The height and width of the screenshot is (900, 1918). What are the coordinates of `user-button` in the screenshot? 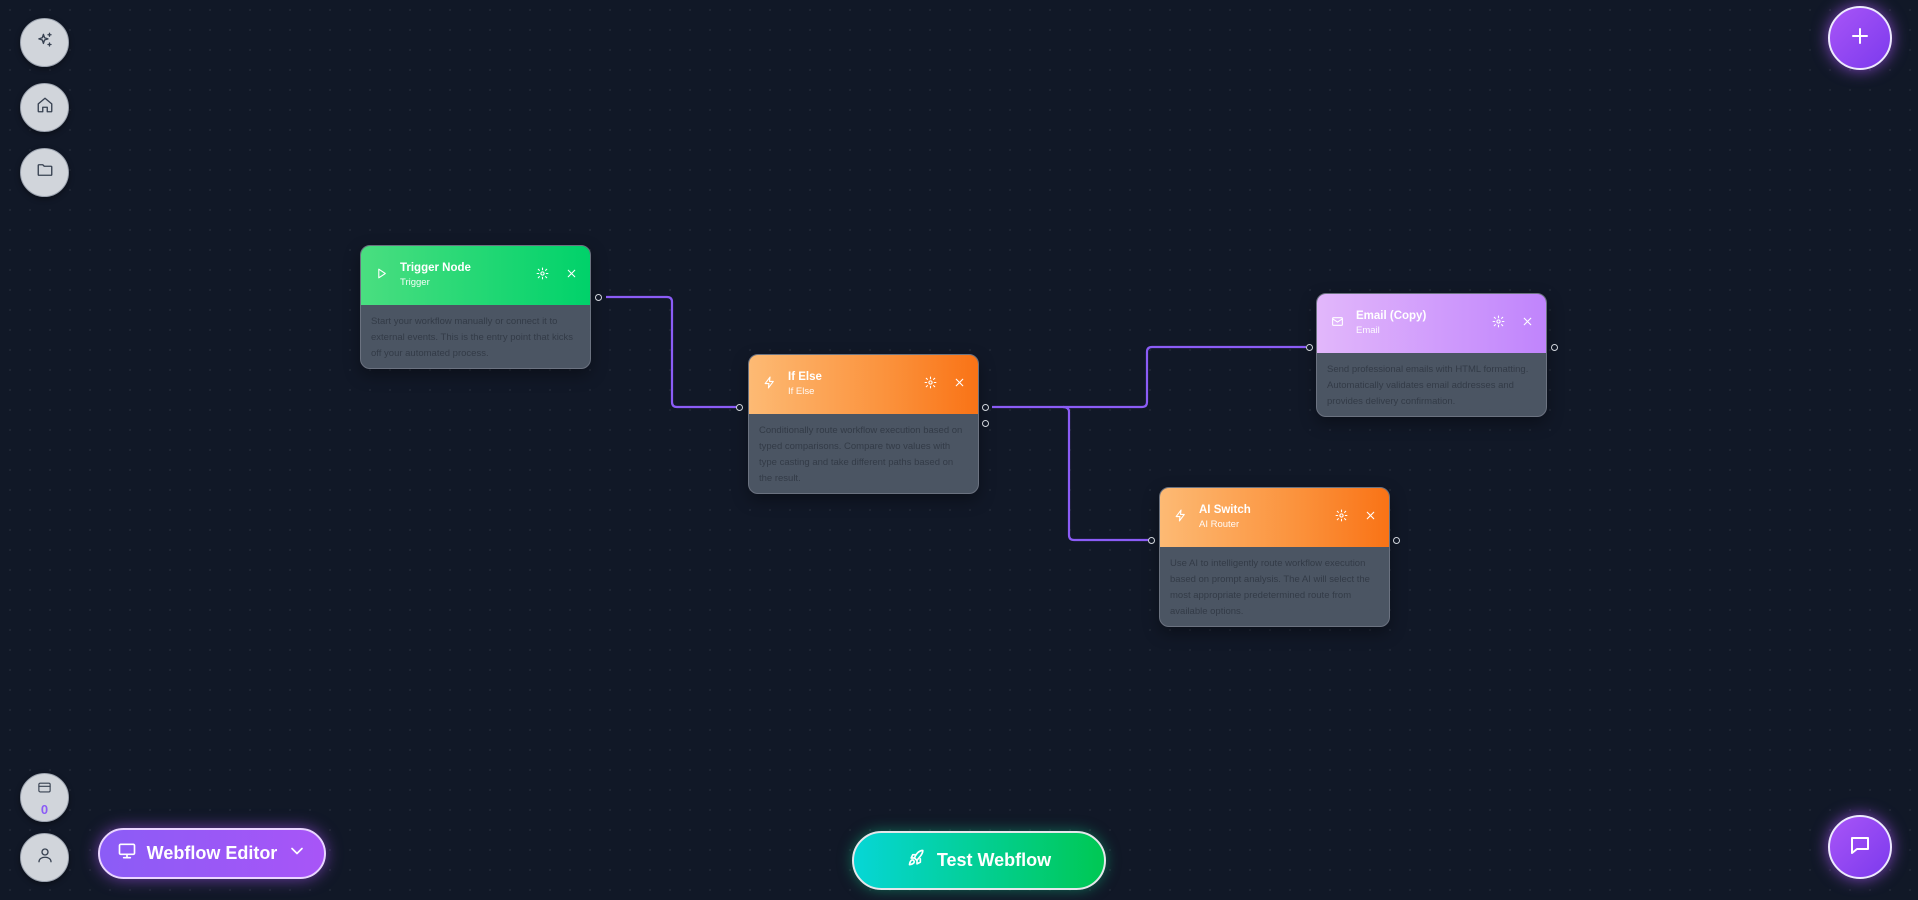 It's located at (44, 857).